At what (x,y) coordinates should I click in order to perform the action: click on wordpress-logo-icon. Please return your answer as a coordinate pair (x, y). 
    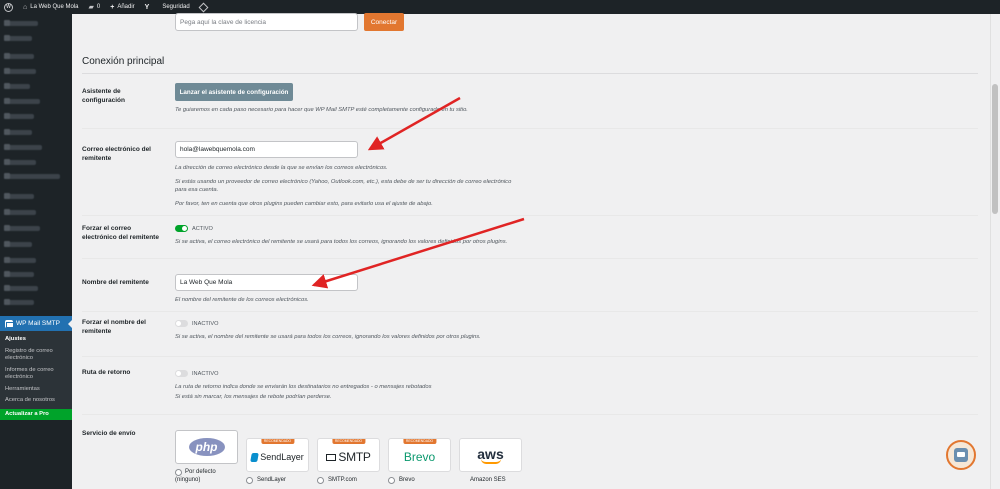
    Looking at the image, I should click on (8, 7).